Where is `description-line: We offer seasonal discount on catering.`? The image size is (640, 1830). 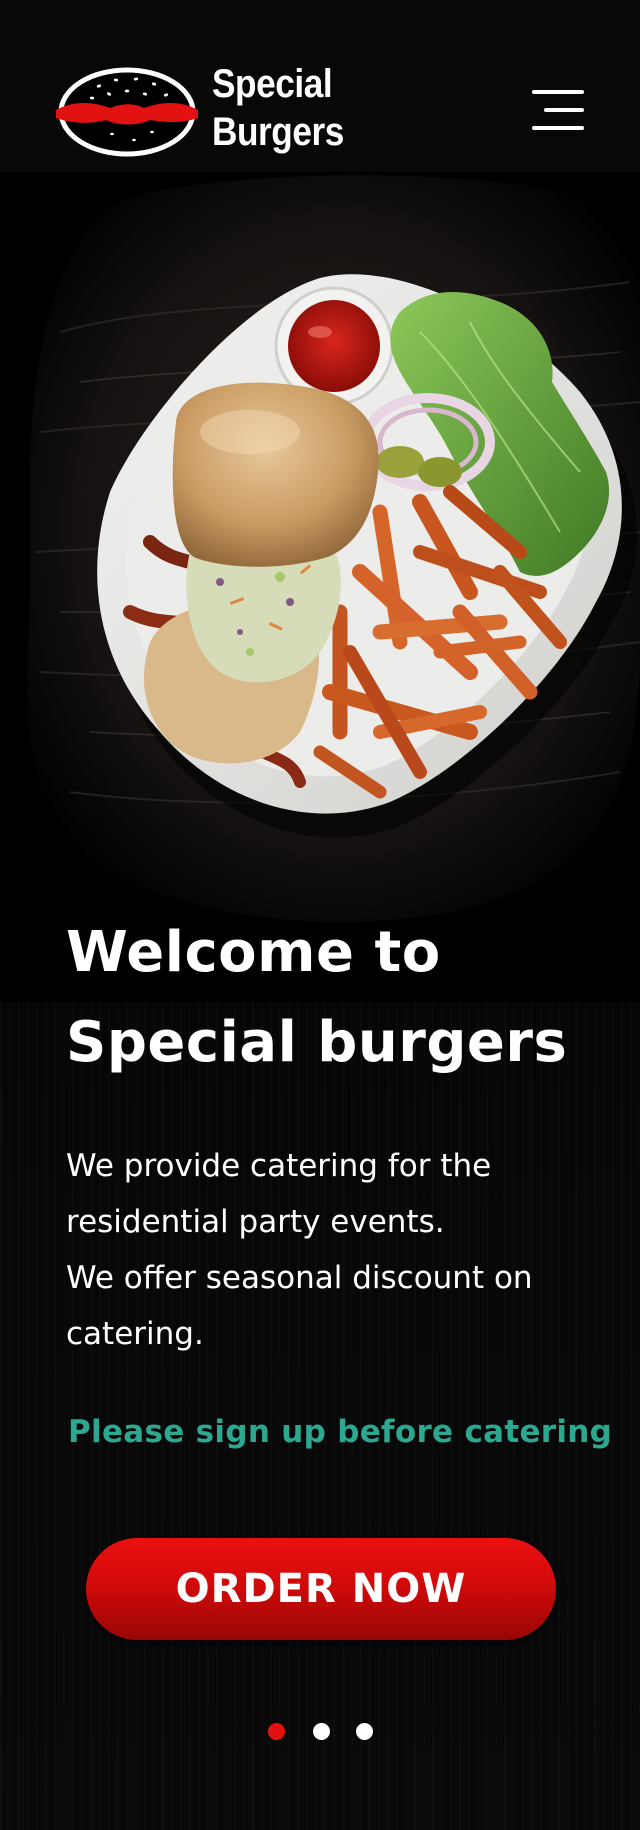
description-line: We offer seasonal discount on catering. is located at coordinates (299, 1306).